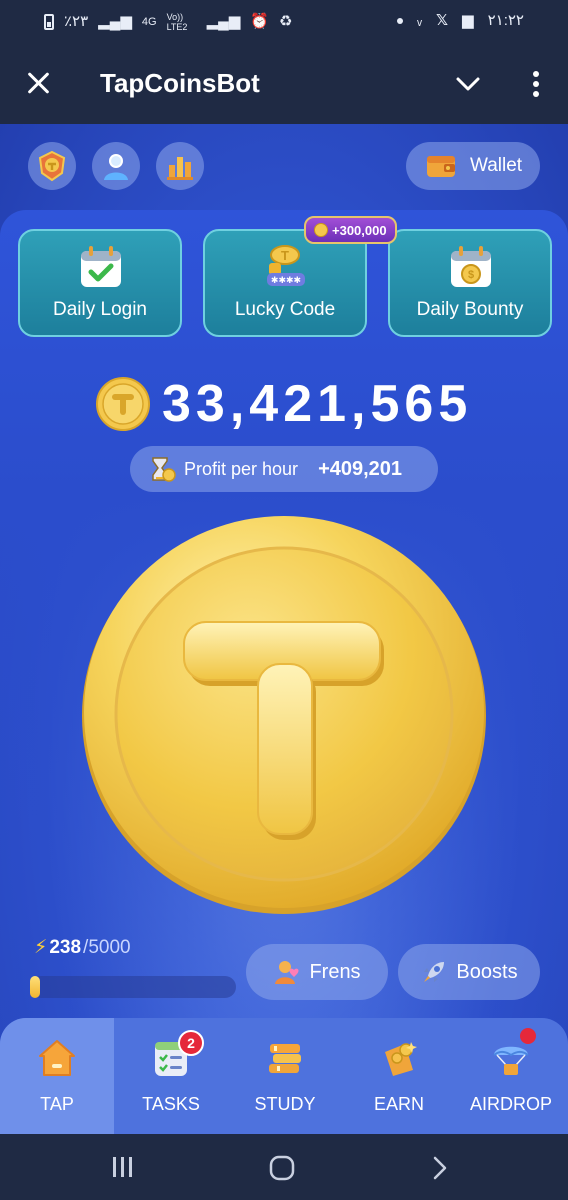 The image size is (568, 1200). What do you see at coordinates (511, 1060) in the screenshot?
I see `parachute-icon` at bounding box center [511, 1060].